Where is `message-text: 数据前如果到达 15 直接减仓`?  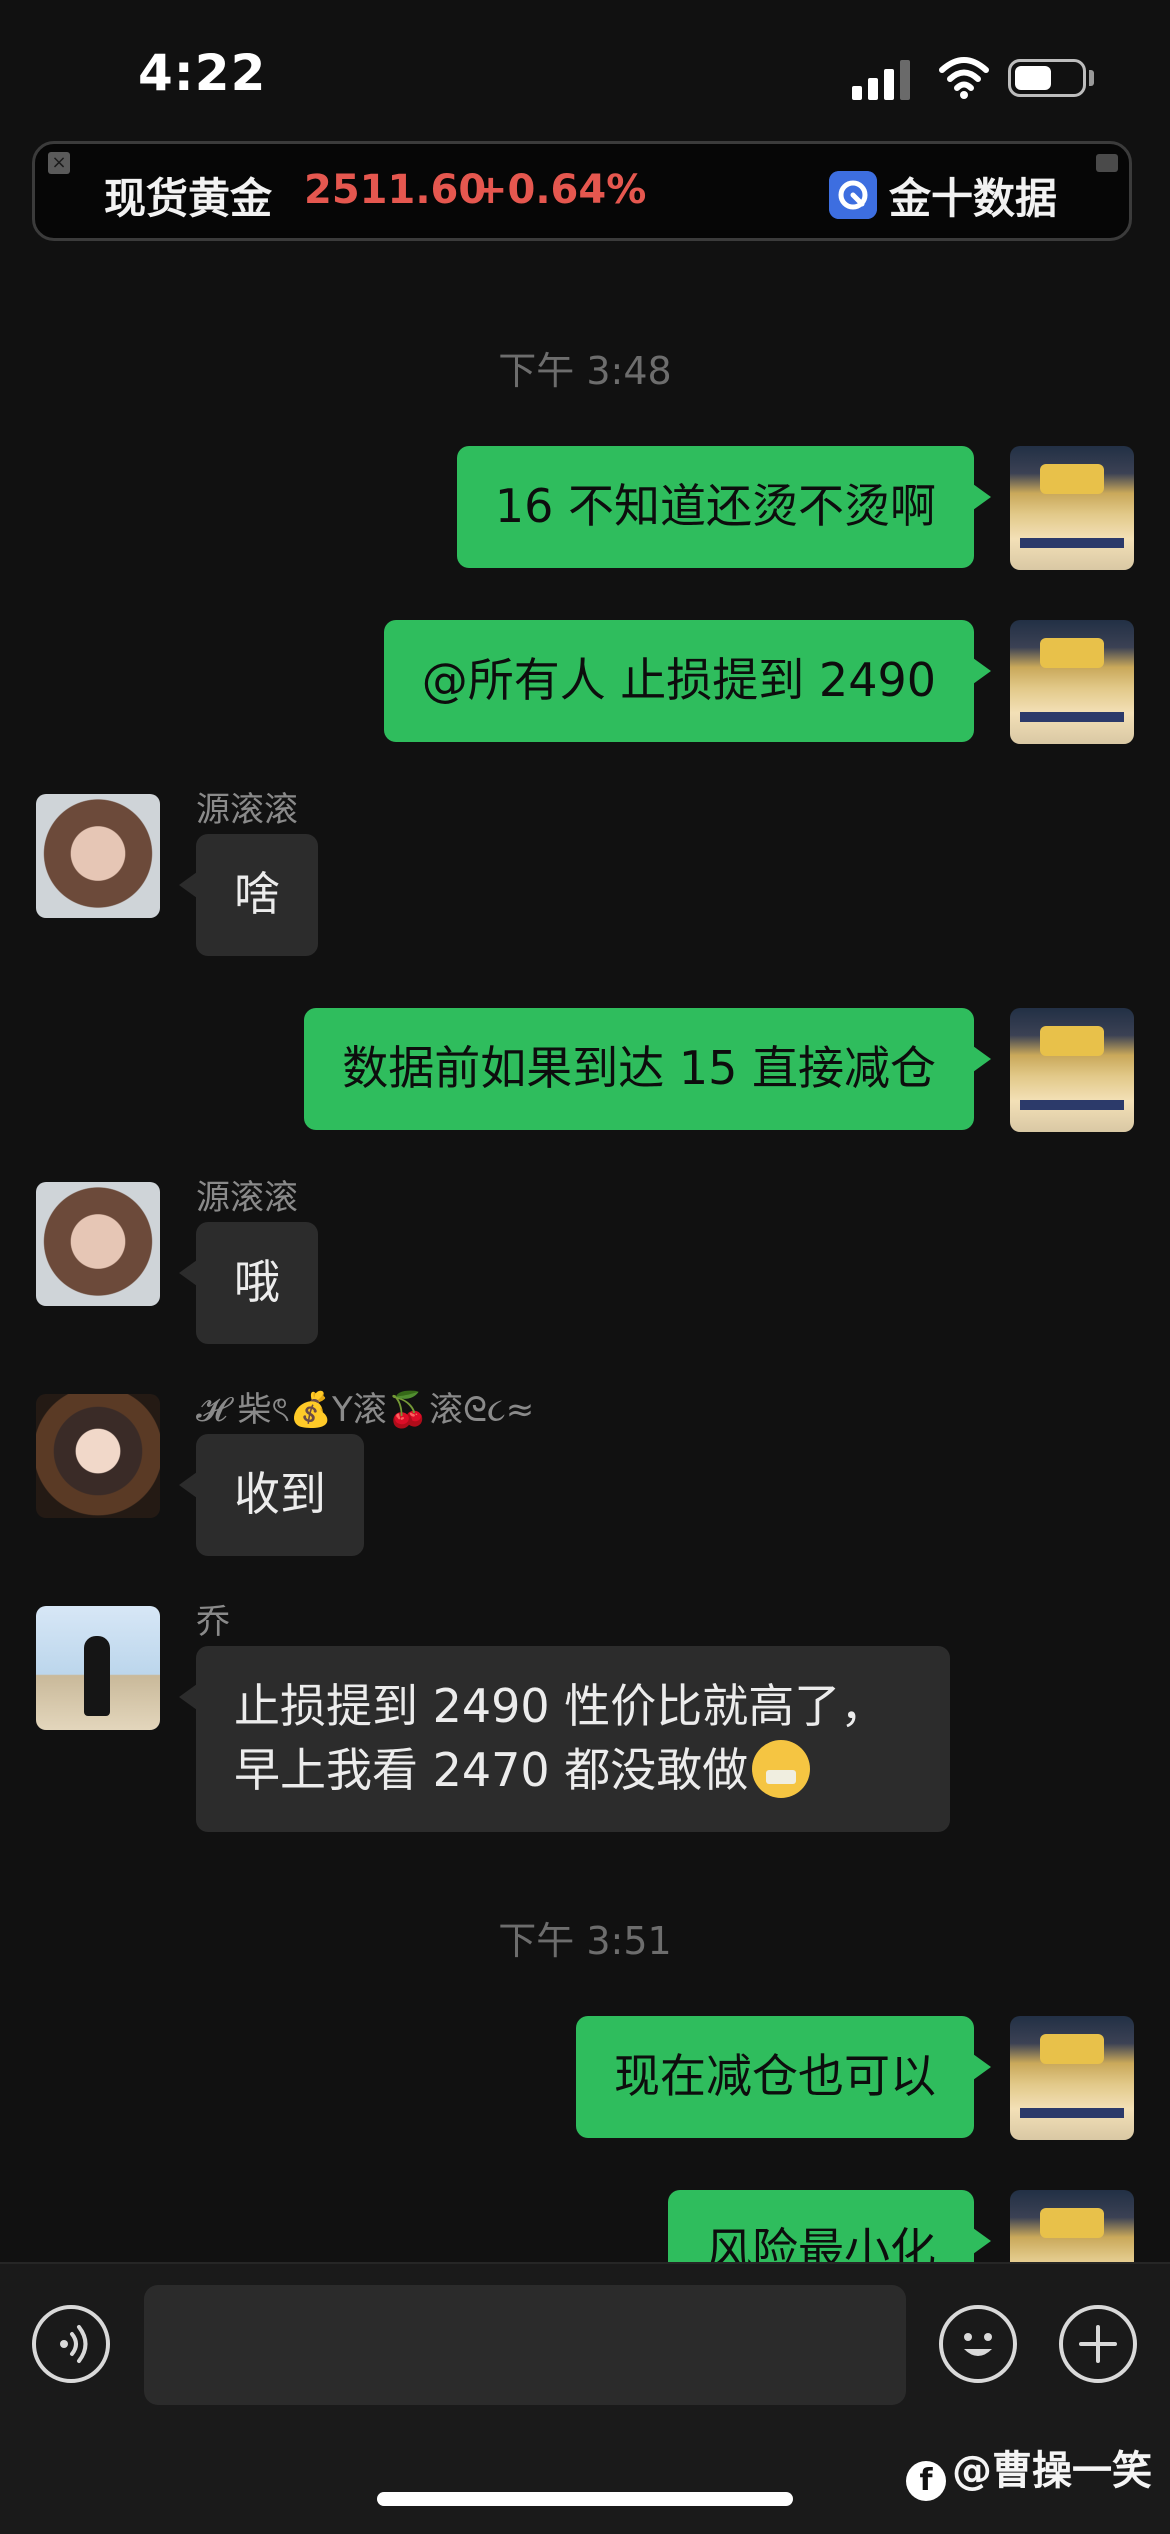 message-text: 数据前如果到达 15 直接减仓 is located at coordinates (639, 1068).